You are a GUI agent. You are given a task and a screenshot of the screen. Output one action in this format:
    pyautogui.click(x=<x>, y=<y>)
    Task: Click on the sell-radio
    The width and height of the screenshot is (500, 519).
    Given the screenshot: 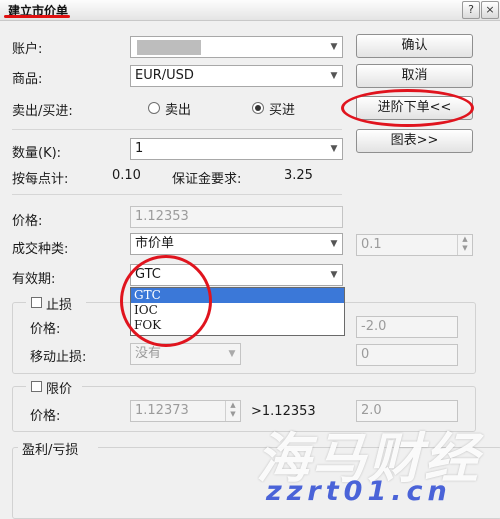 What is the action you would take?
    pyautogui.click(x=154, y=108)
    